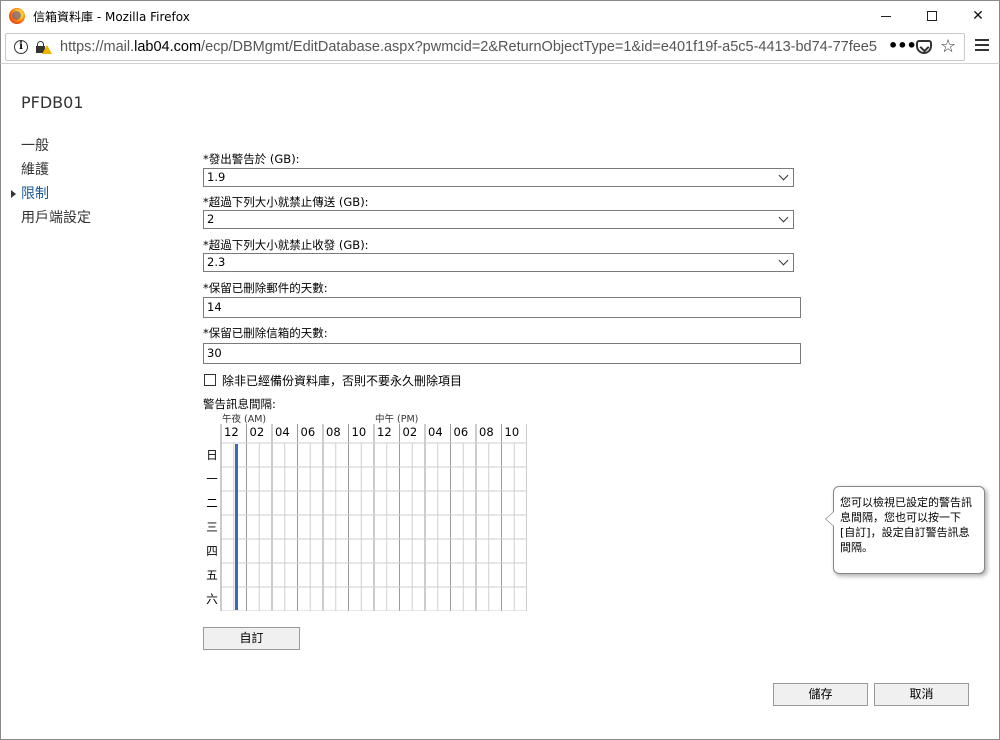 The width and height of the screenshot is (1000, 740). What do you see at coordinates (212, 503) in the screenshot?
I see `day-label: 二` at bounding box center [212, 503].